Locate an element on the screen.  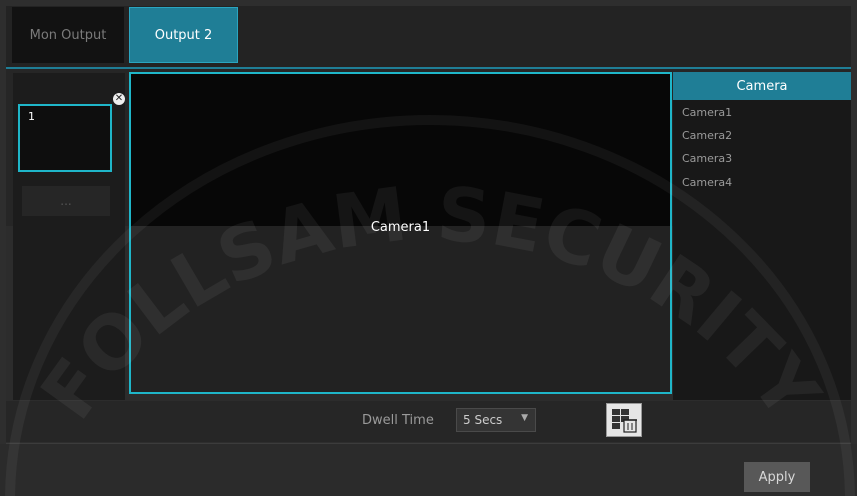
camera-list-item: Camera4 is located at coordinates (707, 182).